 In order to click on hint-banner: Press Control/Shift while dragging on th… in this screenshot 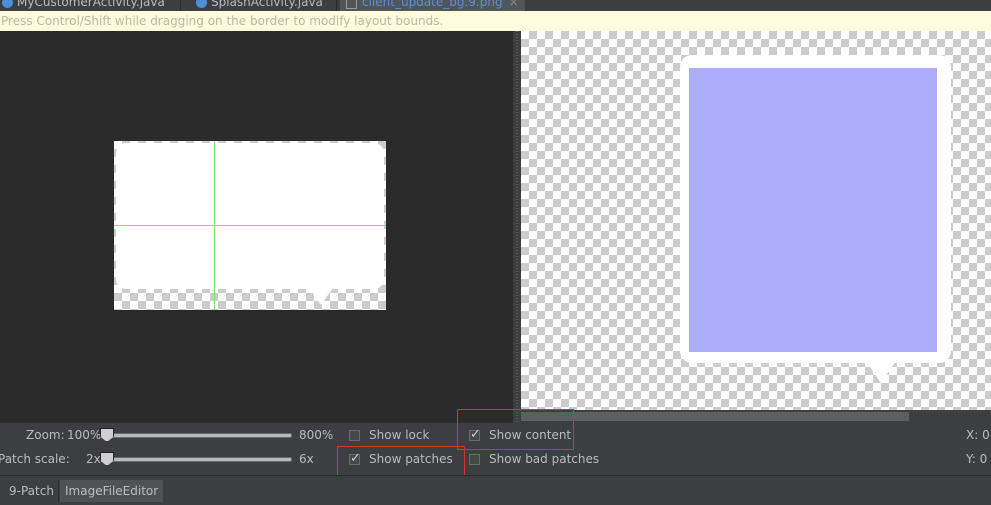, I will do `click(495, 21)`.